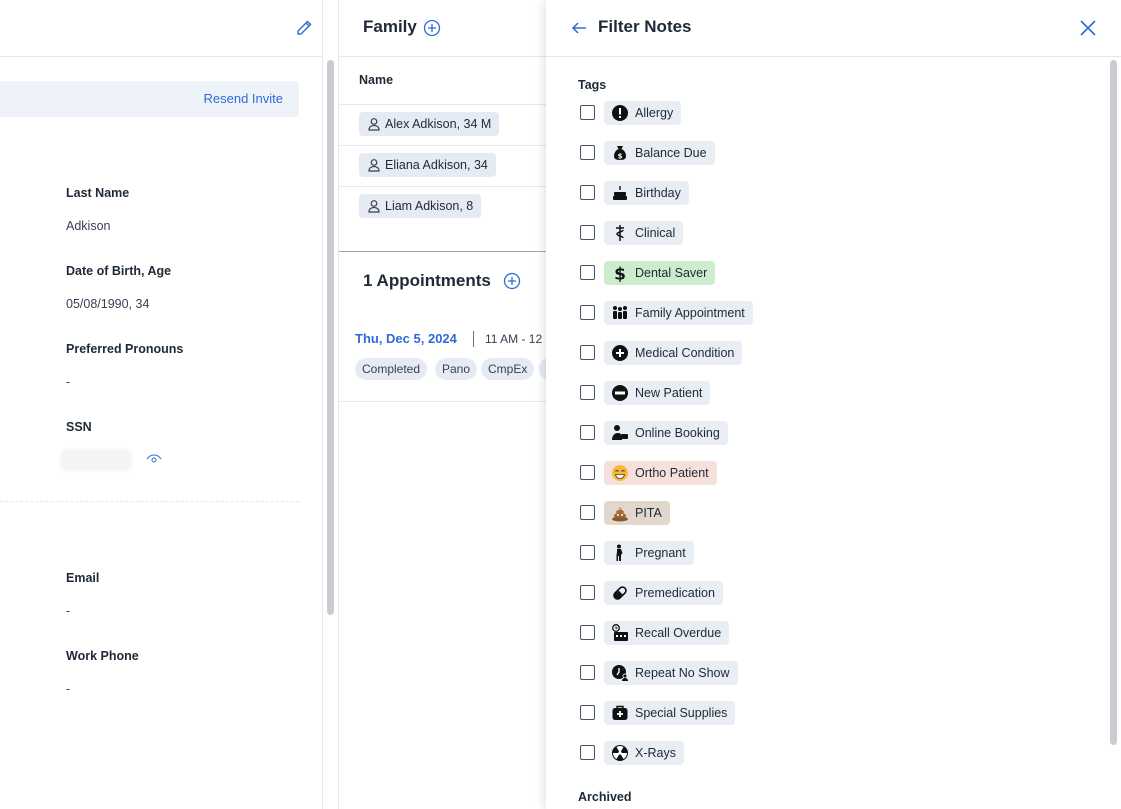  I want to click on tag-chip: Allergy, so click(643, 113).